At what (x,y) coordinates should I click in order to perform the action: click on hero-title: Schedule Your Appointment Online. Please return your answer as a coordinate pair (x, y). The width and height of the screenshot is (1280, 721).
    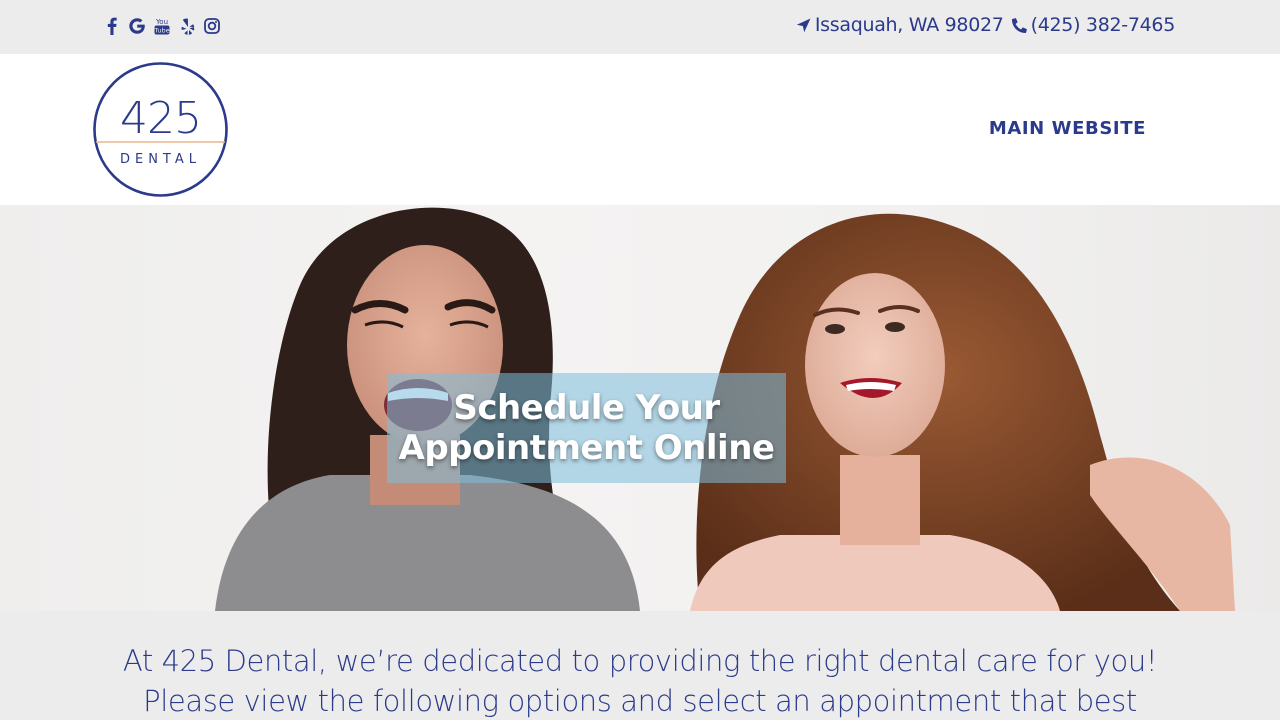
    Looking at the image, I should click on (587, 428).